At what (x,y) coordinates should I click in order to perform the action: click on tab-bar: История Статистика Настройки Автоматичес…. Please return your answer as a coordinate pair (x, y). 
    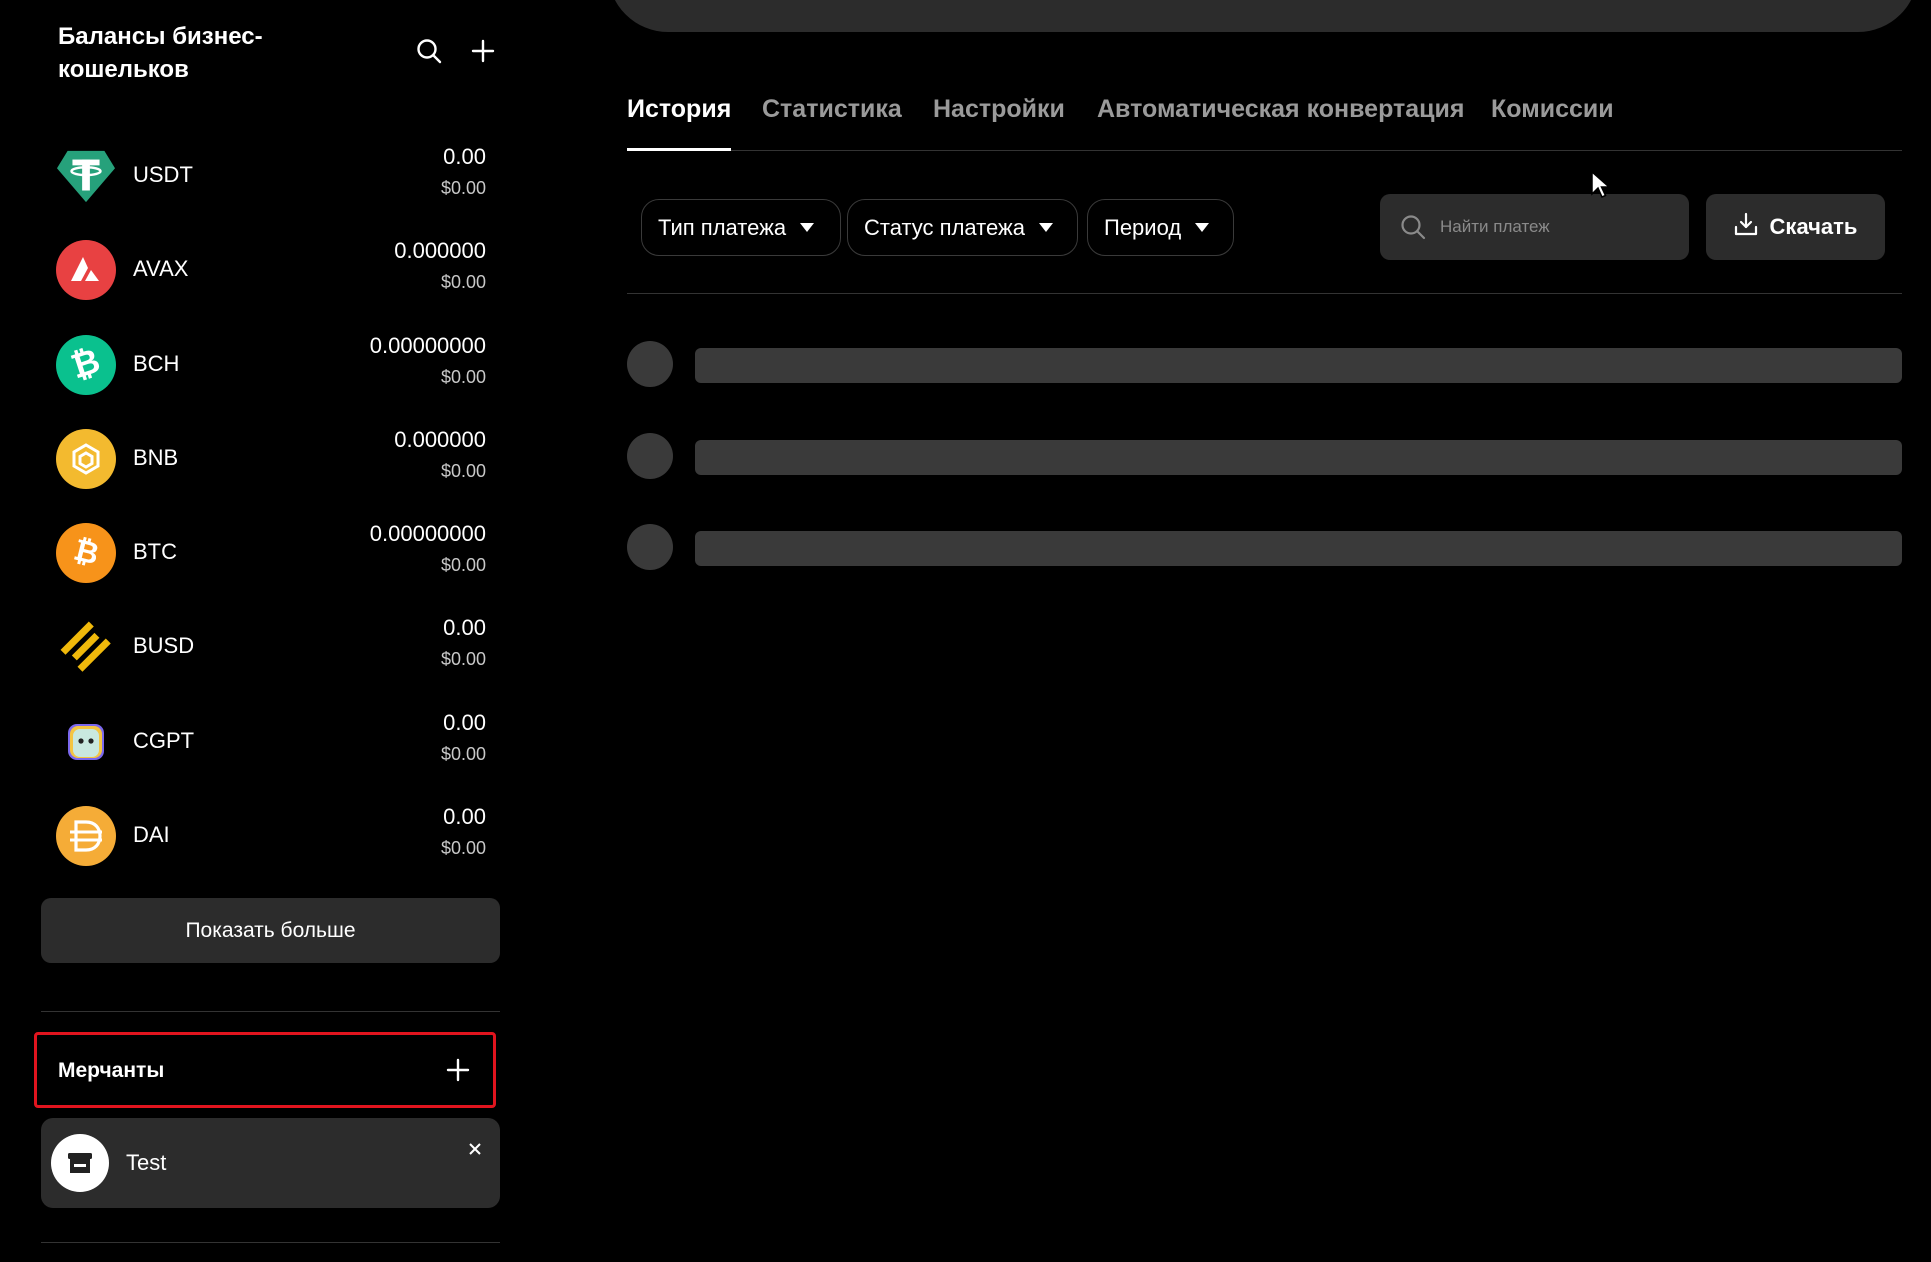
    Looking at the image, I should click on (1264, 123).